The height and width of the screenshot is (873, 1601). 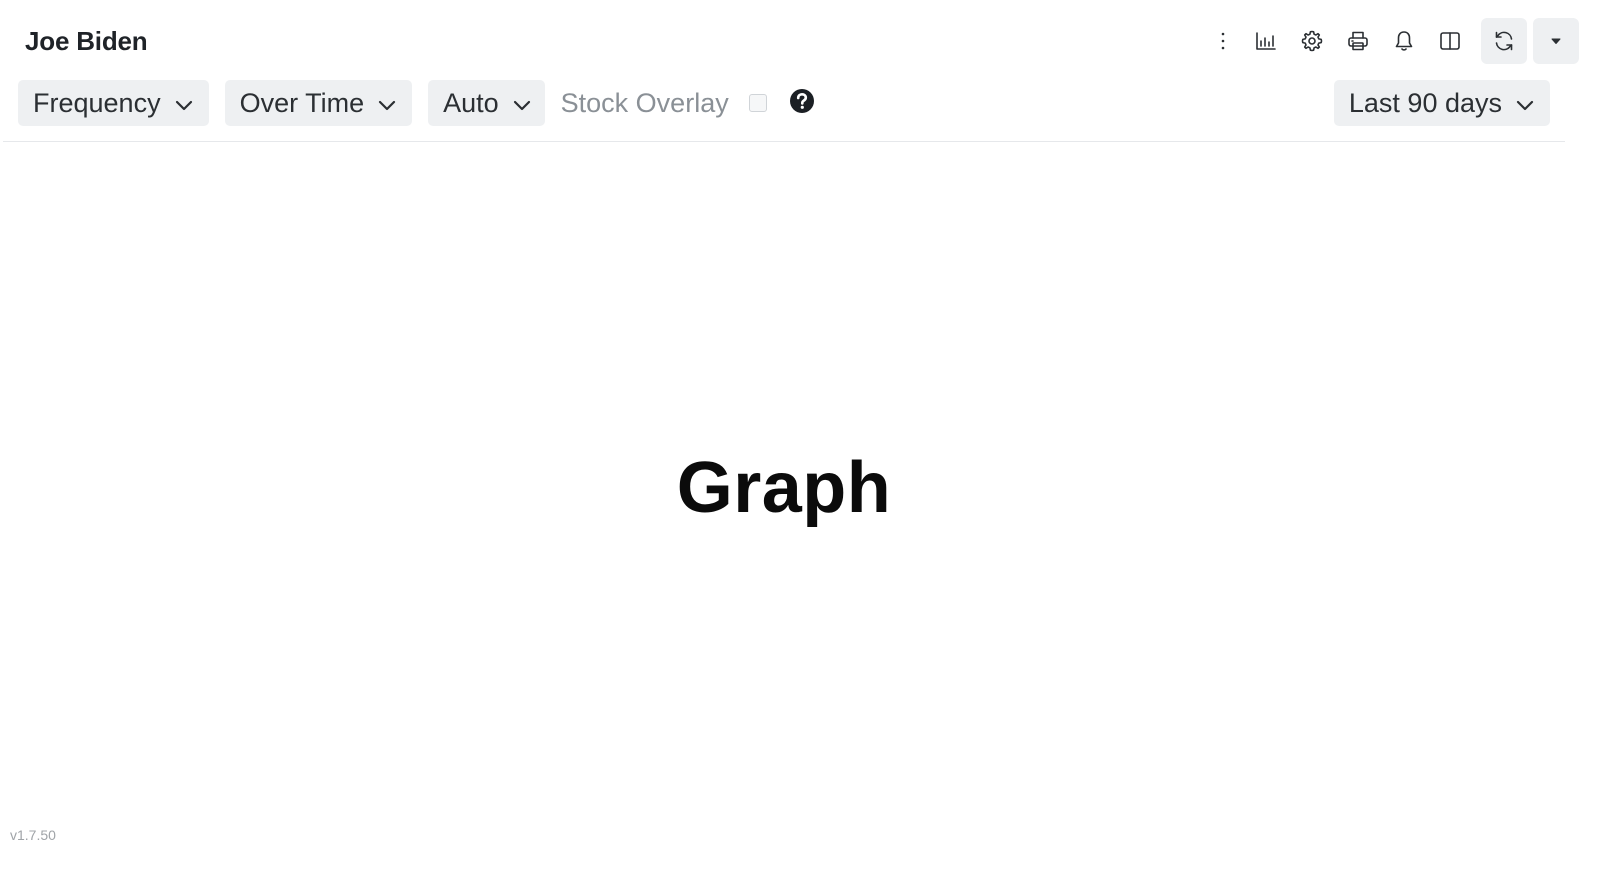 I want to click on over-time-dropdown: Over Time, so click(x=318, y=103).